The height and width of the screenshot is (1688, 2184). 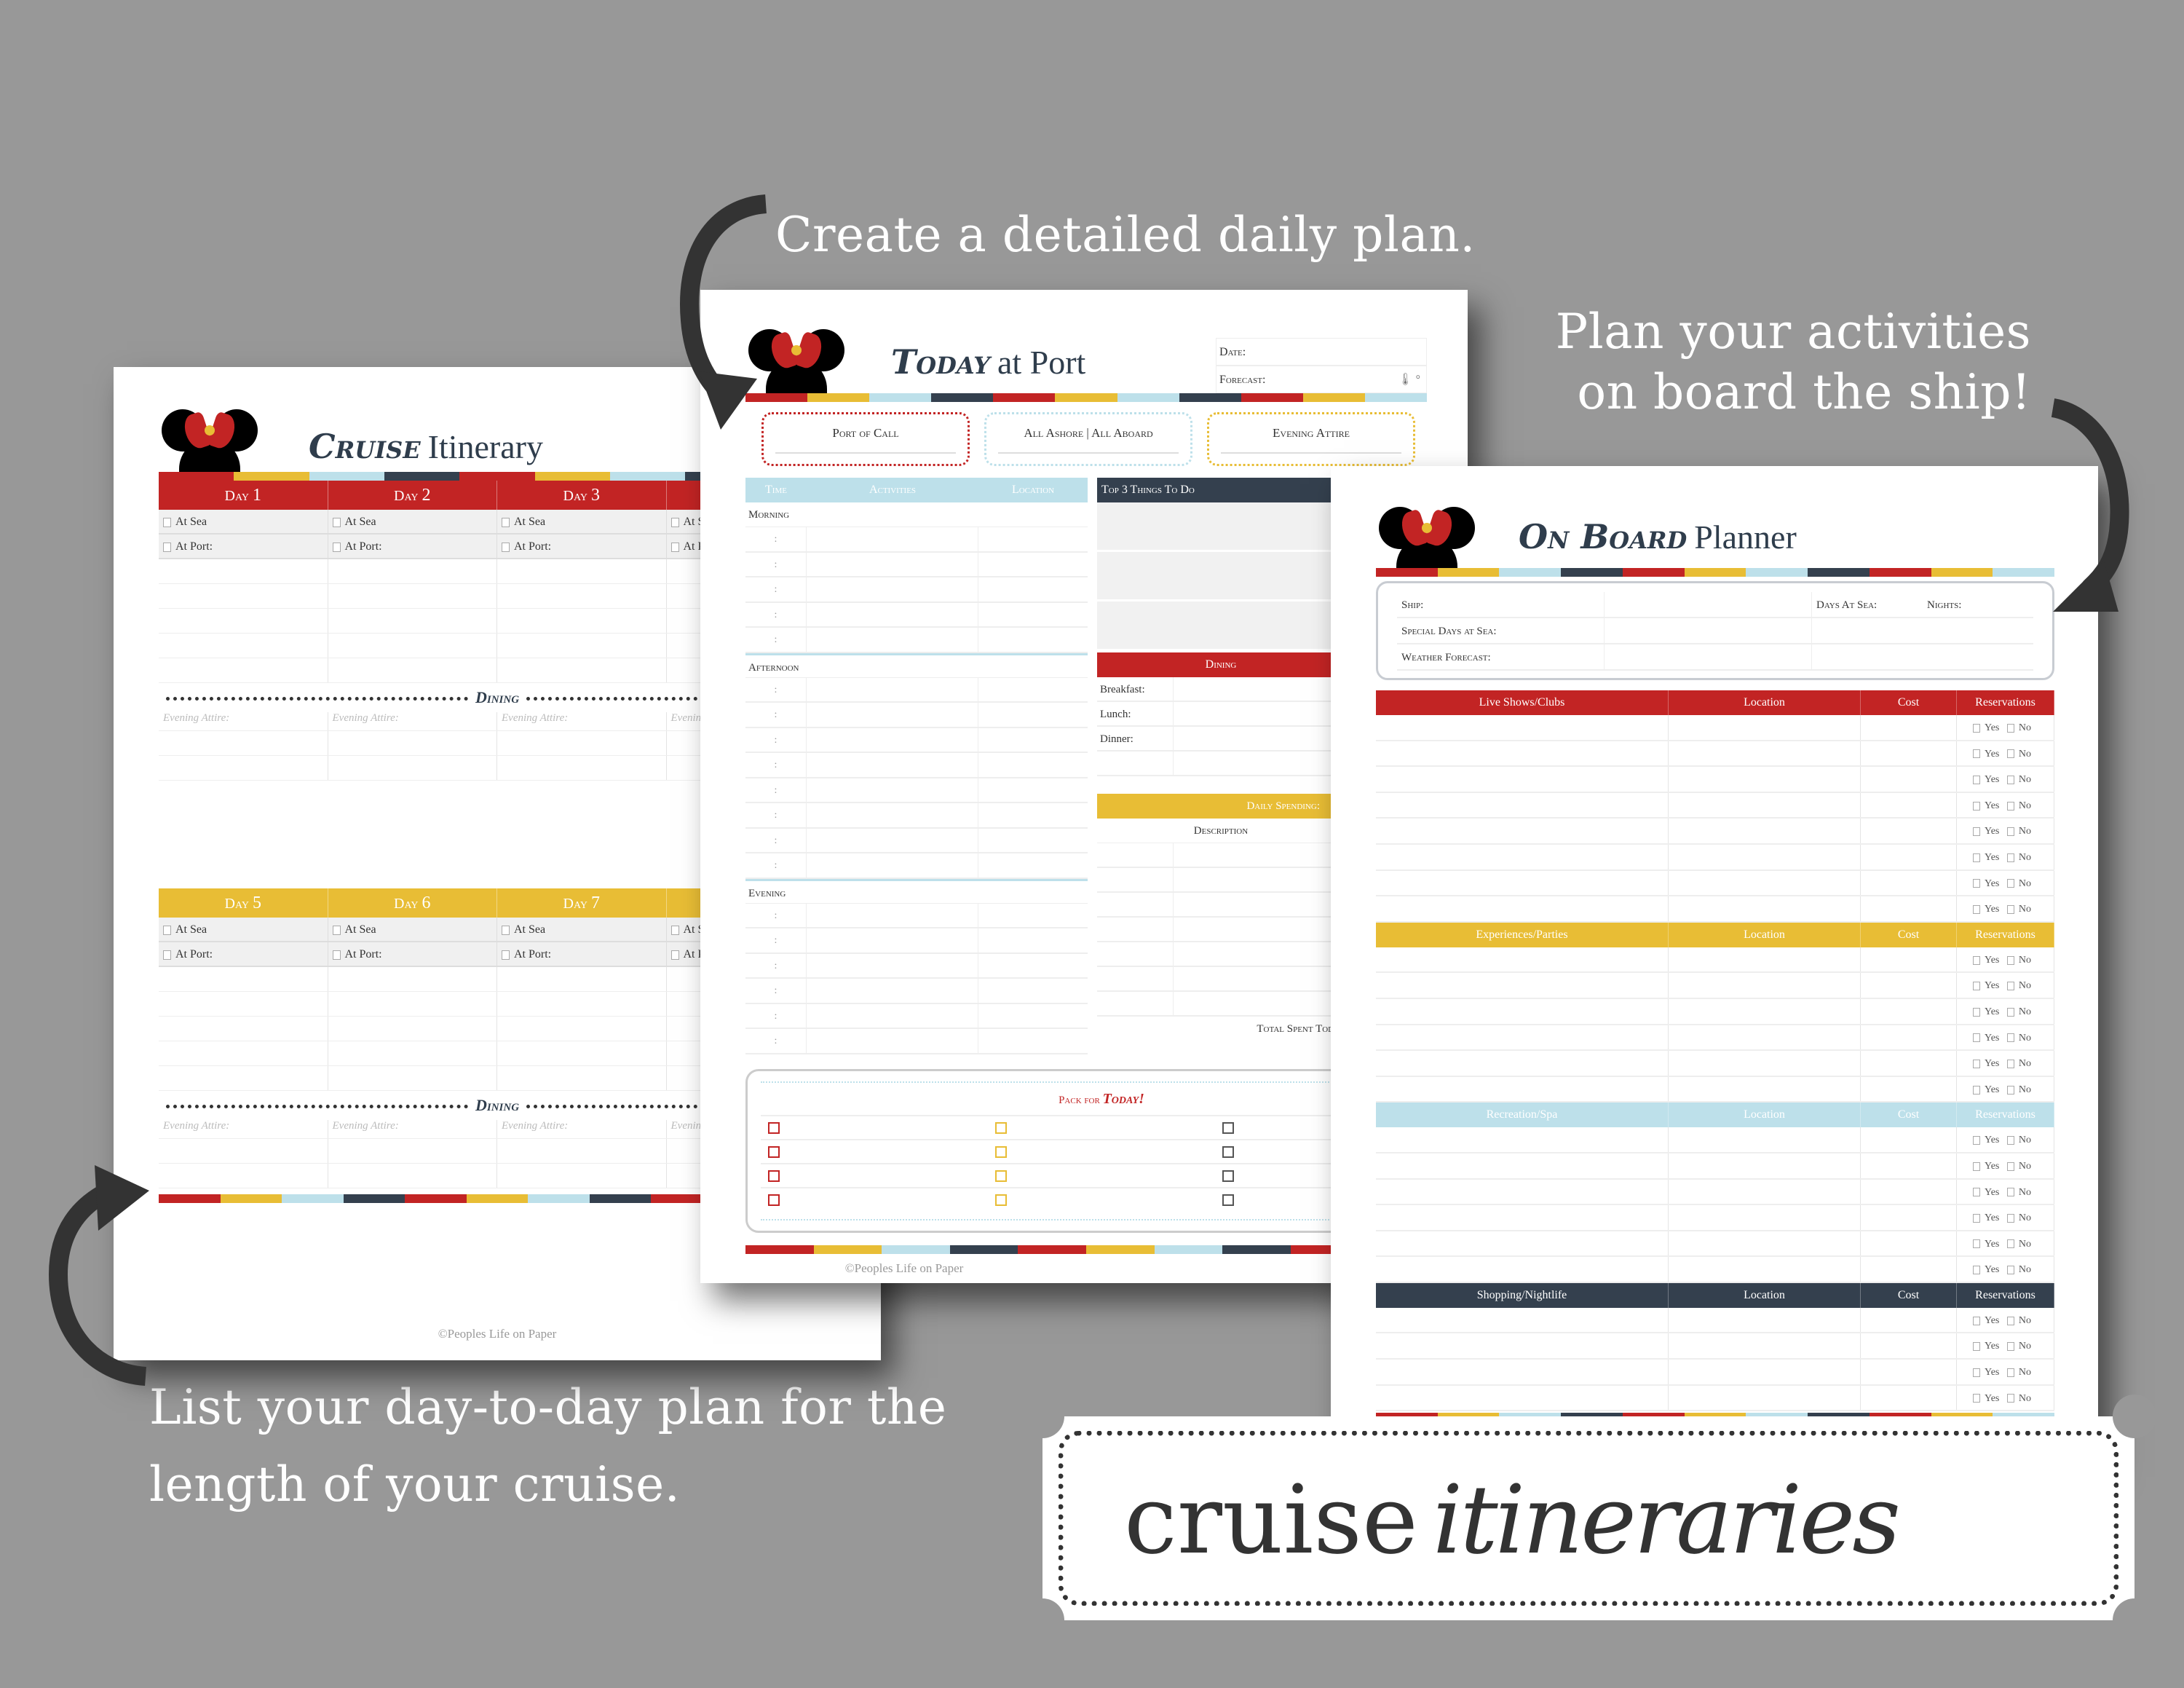 What do you see at coordinates (1321, 380) in the screenshot?
I see `forecast-field: Forecast: 🌡 °` at bounding box center [1321, 380].